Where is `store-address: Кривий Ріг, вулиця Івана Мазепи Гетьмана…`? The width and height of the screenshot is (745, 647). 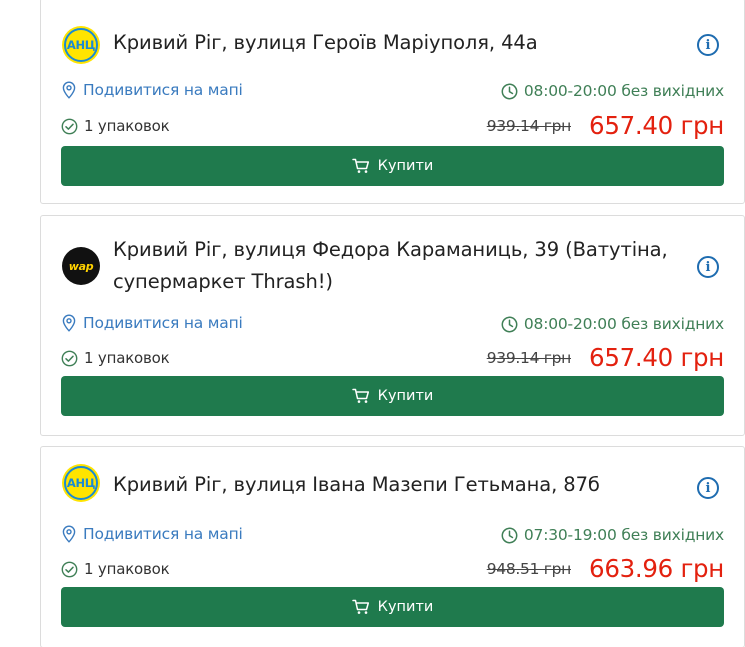
store-address: Кривий Ріг, вулиця Івана Мазепи Гетьмана… is located at coordinates (356, 484).